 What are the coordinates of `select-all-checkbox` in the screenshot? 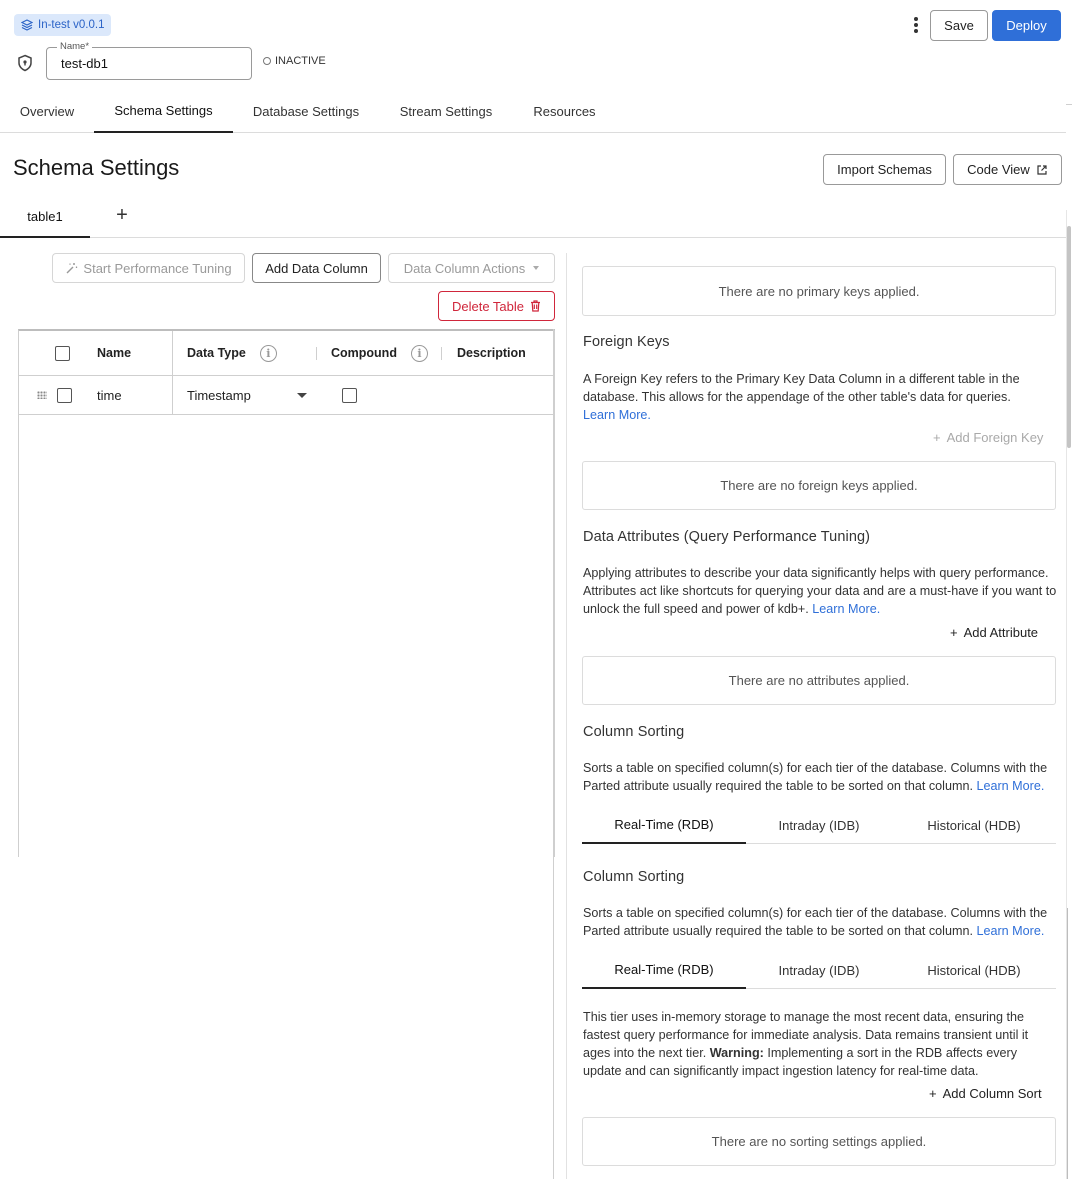 It's located at (62, 353).